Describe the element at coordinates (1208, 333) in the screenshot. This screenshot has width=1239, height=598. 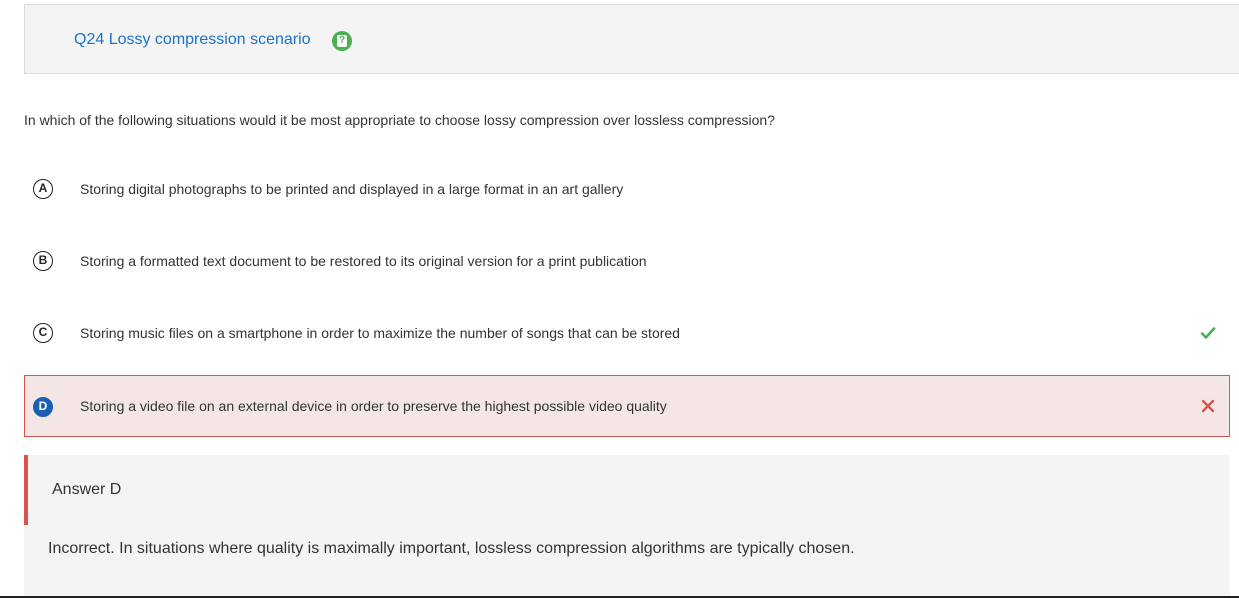
I see `checkmark-icon` at that location.